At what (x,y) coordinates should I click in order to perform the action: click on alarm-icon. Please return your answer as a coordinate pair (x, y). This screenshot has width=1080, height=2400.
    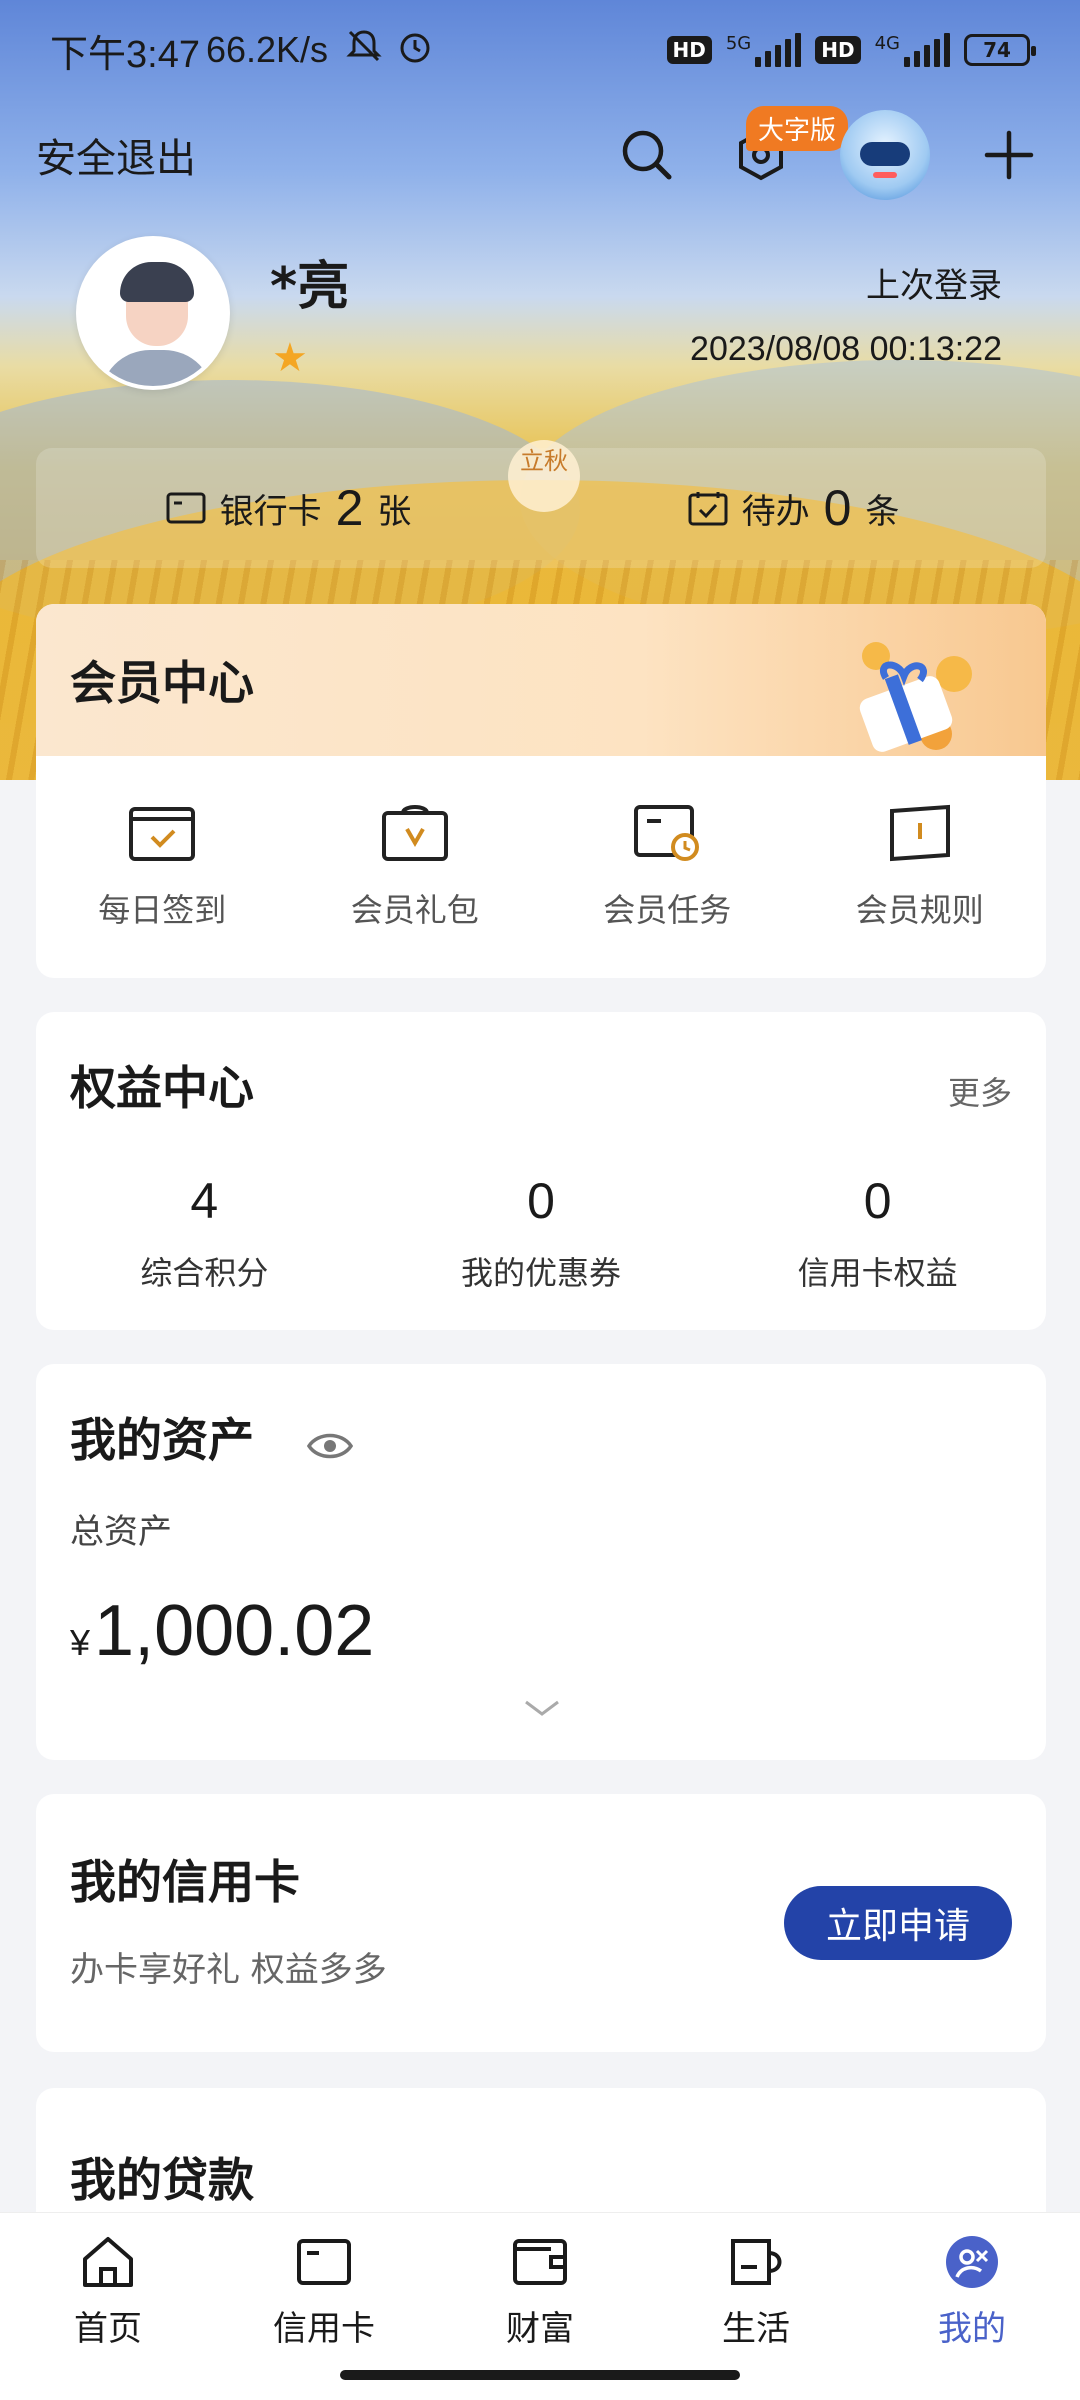
    Looking at the image, I should click on (415, 50).